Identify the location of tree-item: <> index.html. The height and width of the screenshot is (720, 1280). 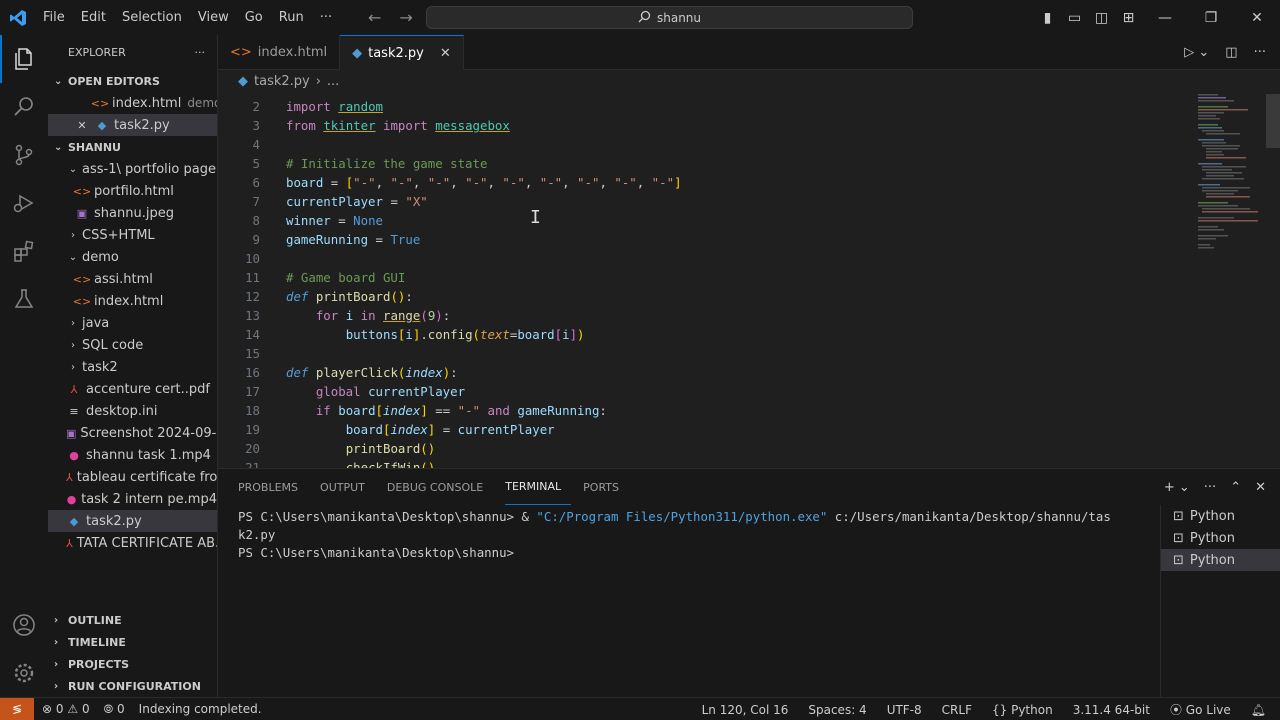
(132, 301).